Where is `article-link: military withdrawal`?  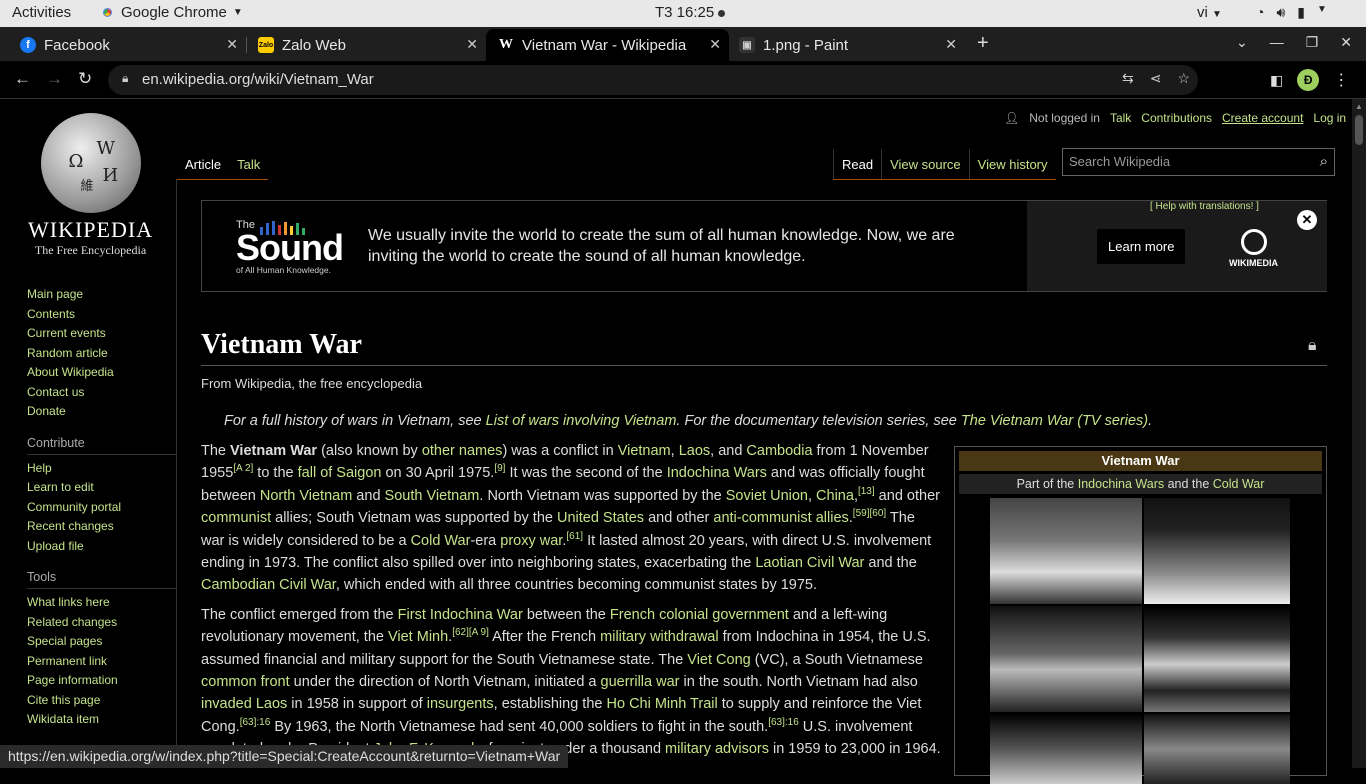 article-link: military withdrawal is located at coordinates (659, 637).